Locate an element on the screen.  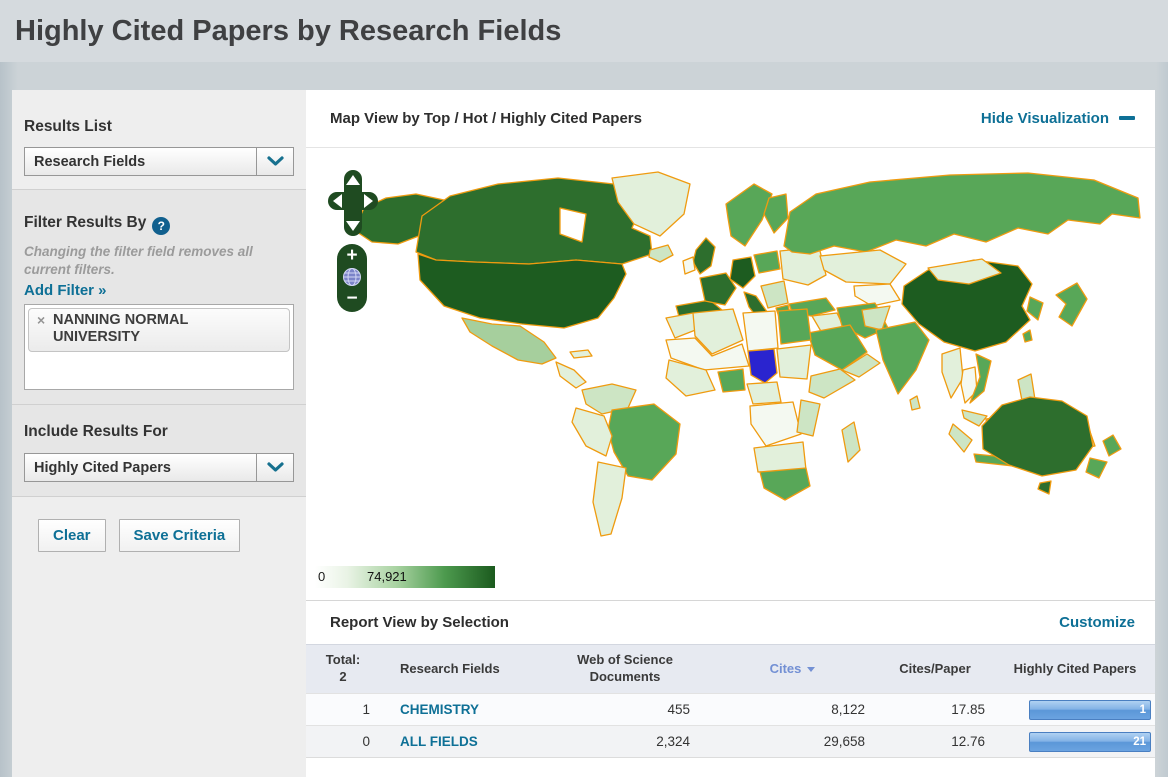
cites-value: 29,658 is located at coordinates (792, 741).